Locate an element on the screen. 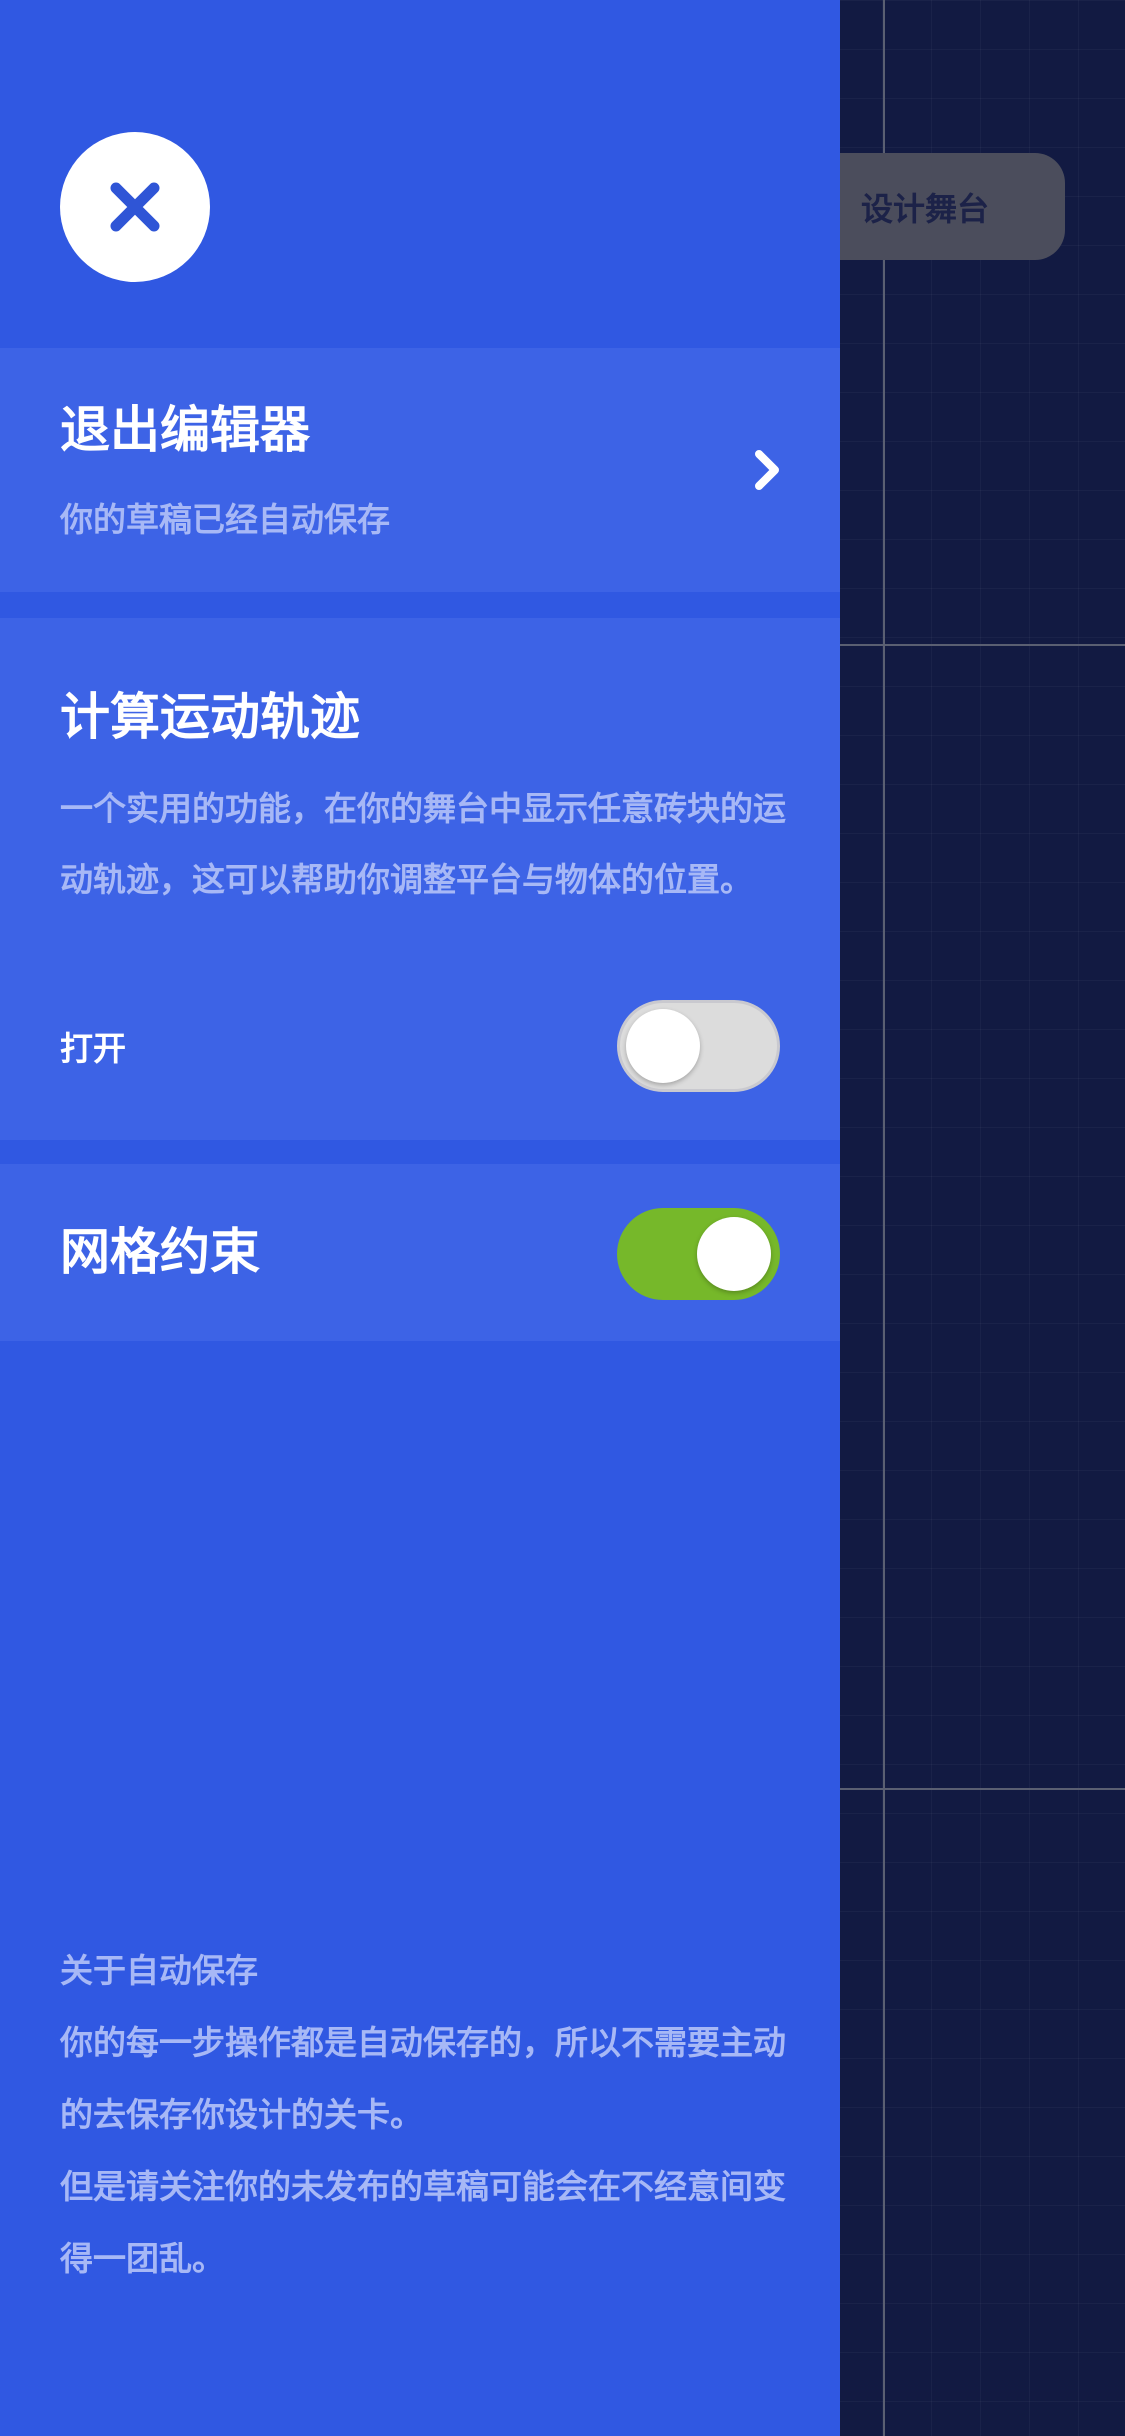 This screenshot has height=2436, width=1125. autosave-heading: 关于自动保存 is located at coordinates (159, 1970).